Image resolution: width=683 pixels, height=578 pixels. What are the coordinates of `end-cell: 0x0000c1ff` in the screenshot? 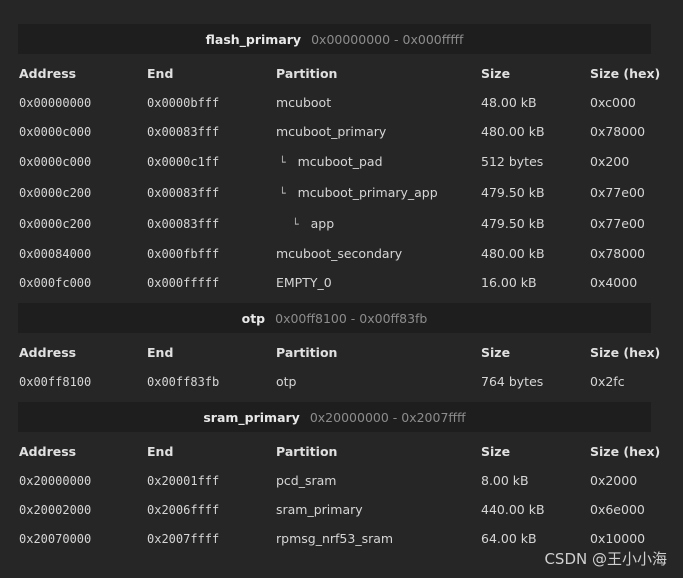 It's located at (183, 162).